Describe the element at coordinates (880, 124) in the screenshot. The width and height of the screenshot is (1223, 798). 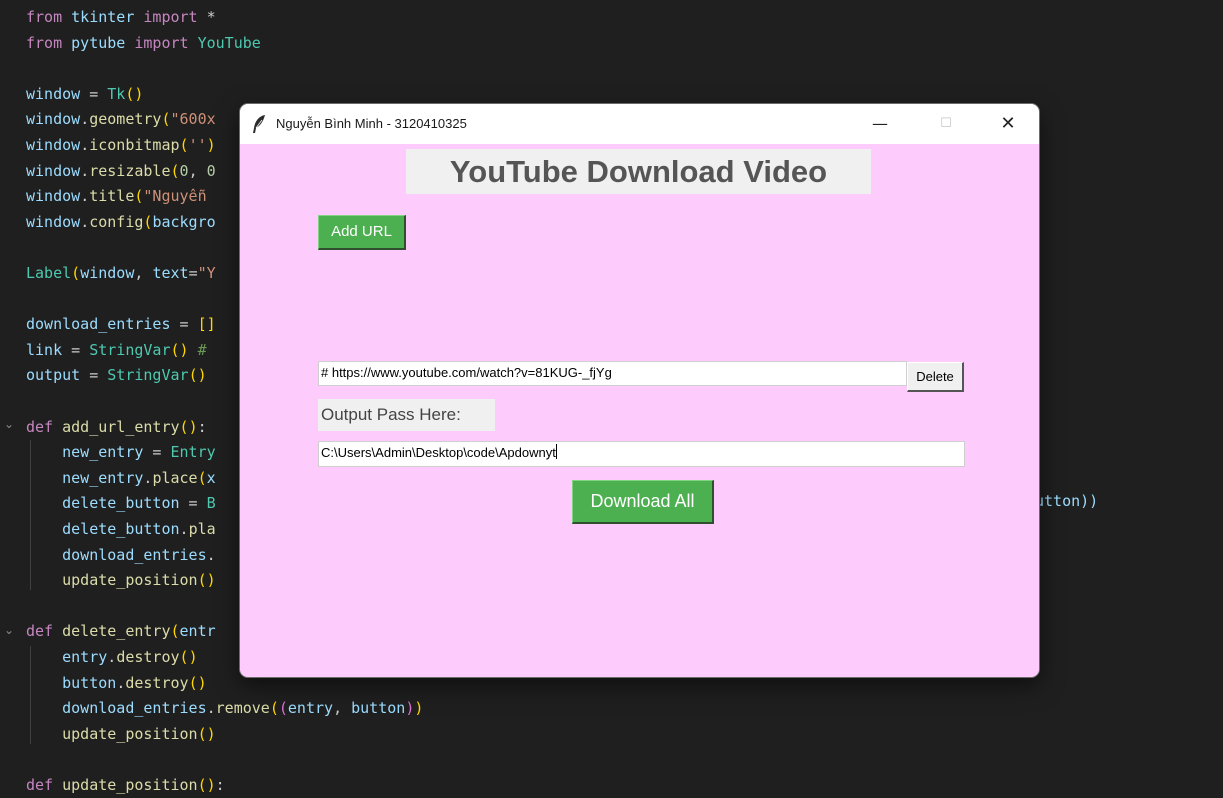
I see `minimize-button: —` at that location.